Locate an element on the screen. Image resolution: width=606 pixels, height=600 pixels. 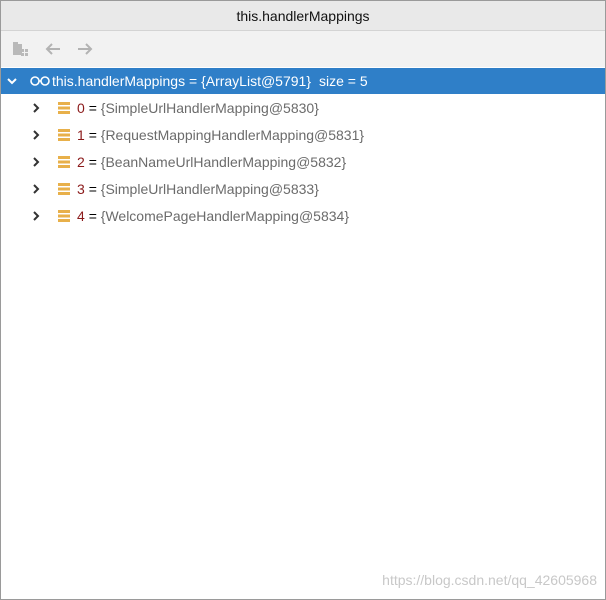
root-equals: = is located at coordinates (193, 81).